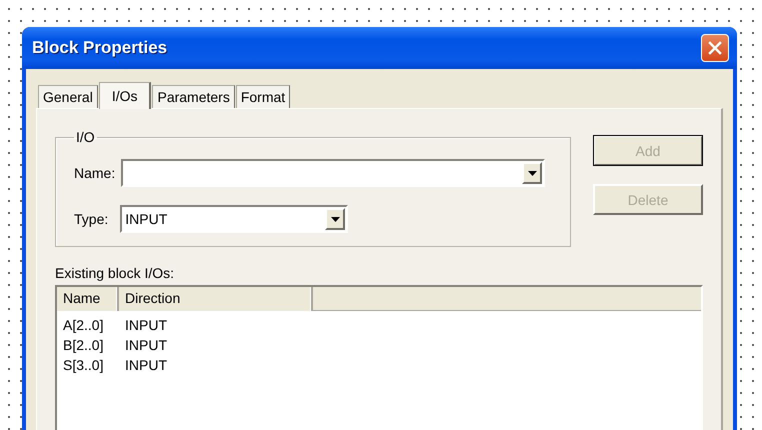  What do you see at coordinates (95, 173) in the screenshot?
I see `field-label: Name:` at bounding box center [95, 173].